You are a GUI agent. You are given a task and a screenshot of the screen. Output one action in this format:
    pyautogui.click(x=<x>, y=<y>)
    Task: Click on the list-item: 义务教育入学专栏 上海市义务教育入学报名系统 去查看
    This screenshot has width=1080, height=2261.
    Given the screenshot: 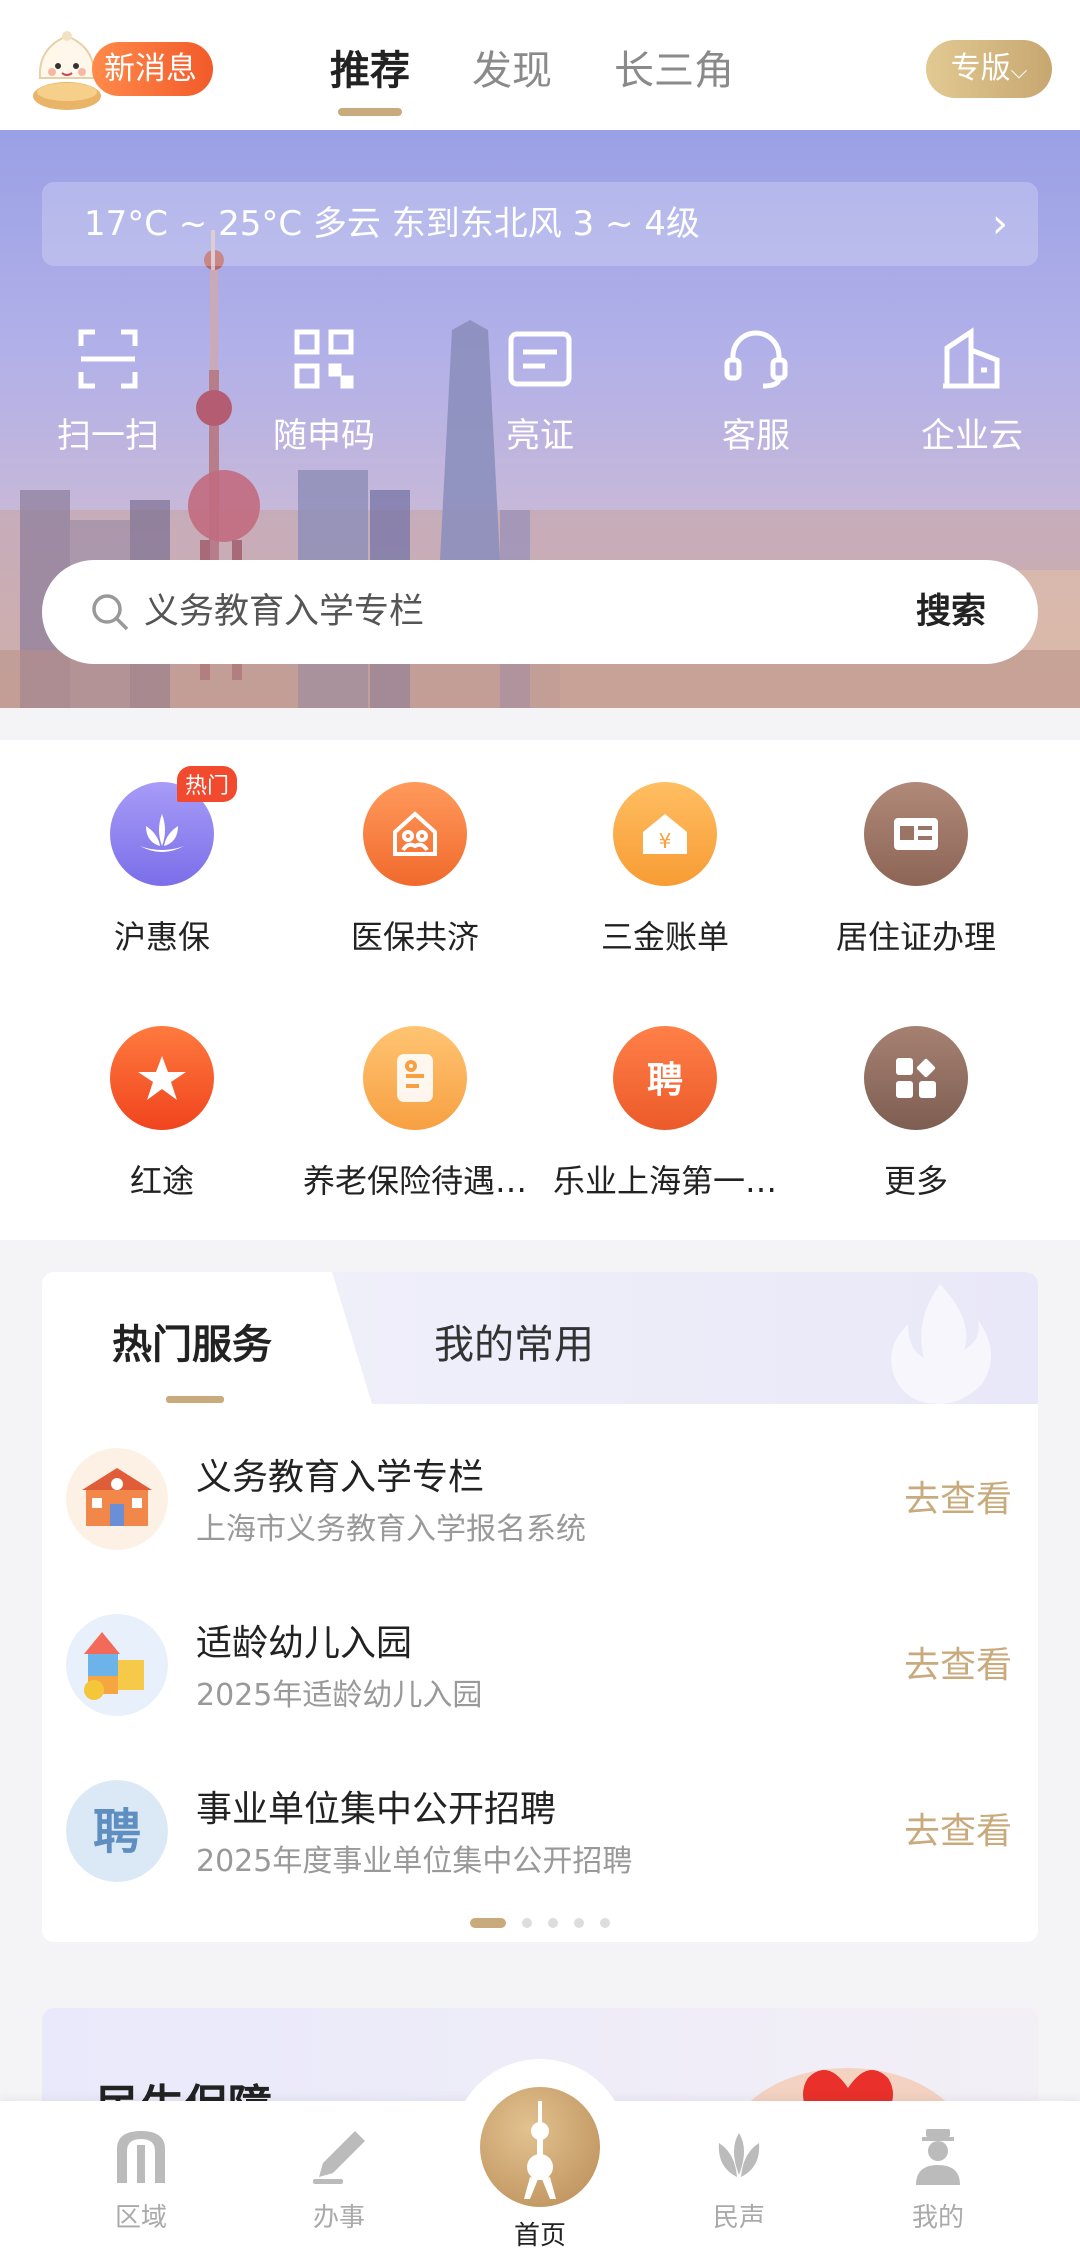 What is the action you would take?
    pyautogui.click(x=540, y=1495)
    